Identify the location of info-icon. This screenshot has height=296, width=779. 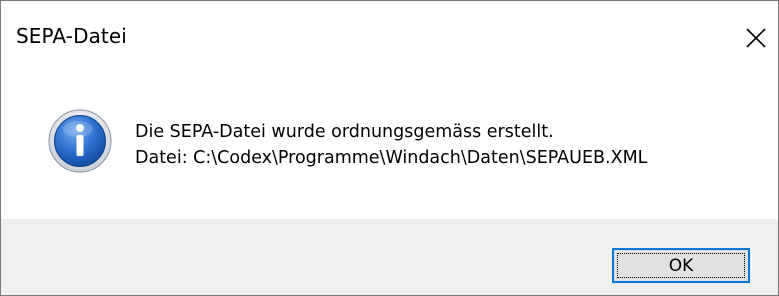
(80, 141).